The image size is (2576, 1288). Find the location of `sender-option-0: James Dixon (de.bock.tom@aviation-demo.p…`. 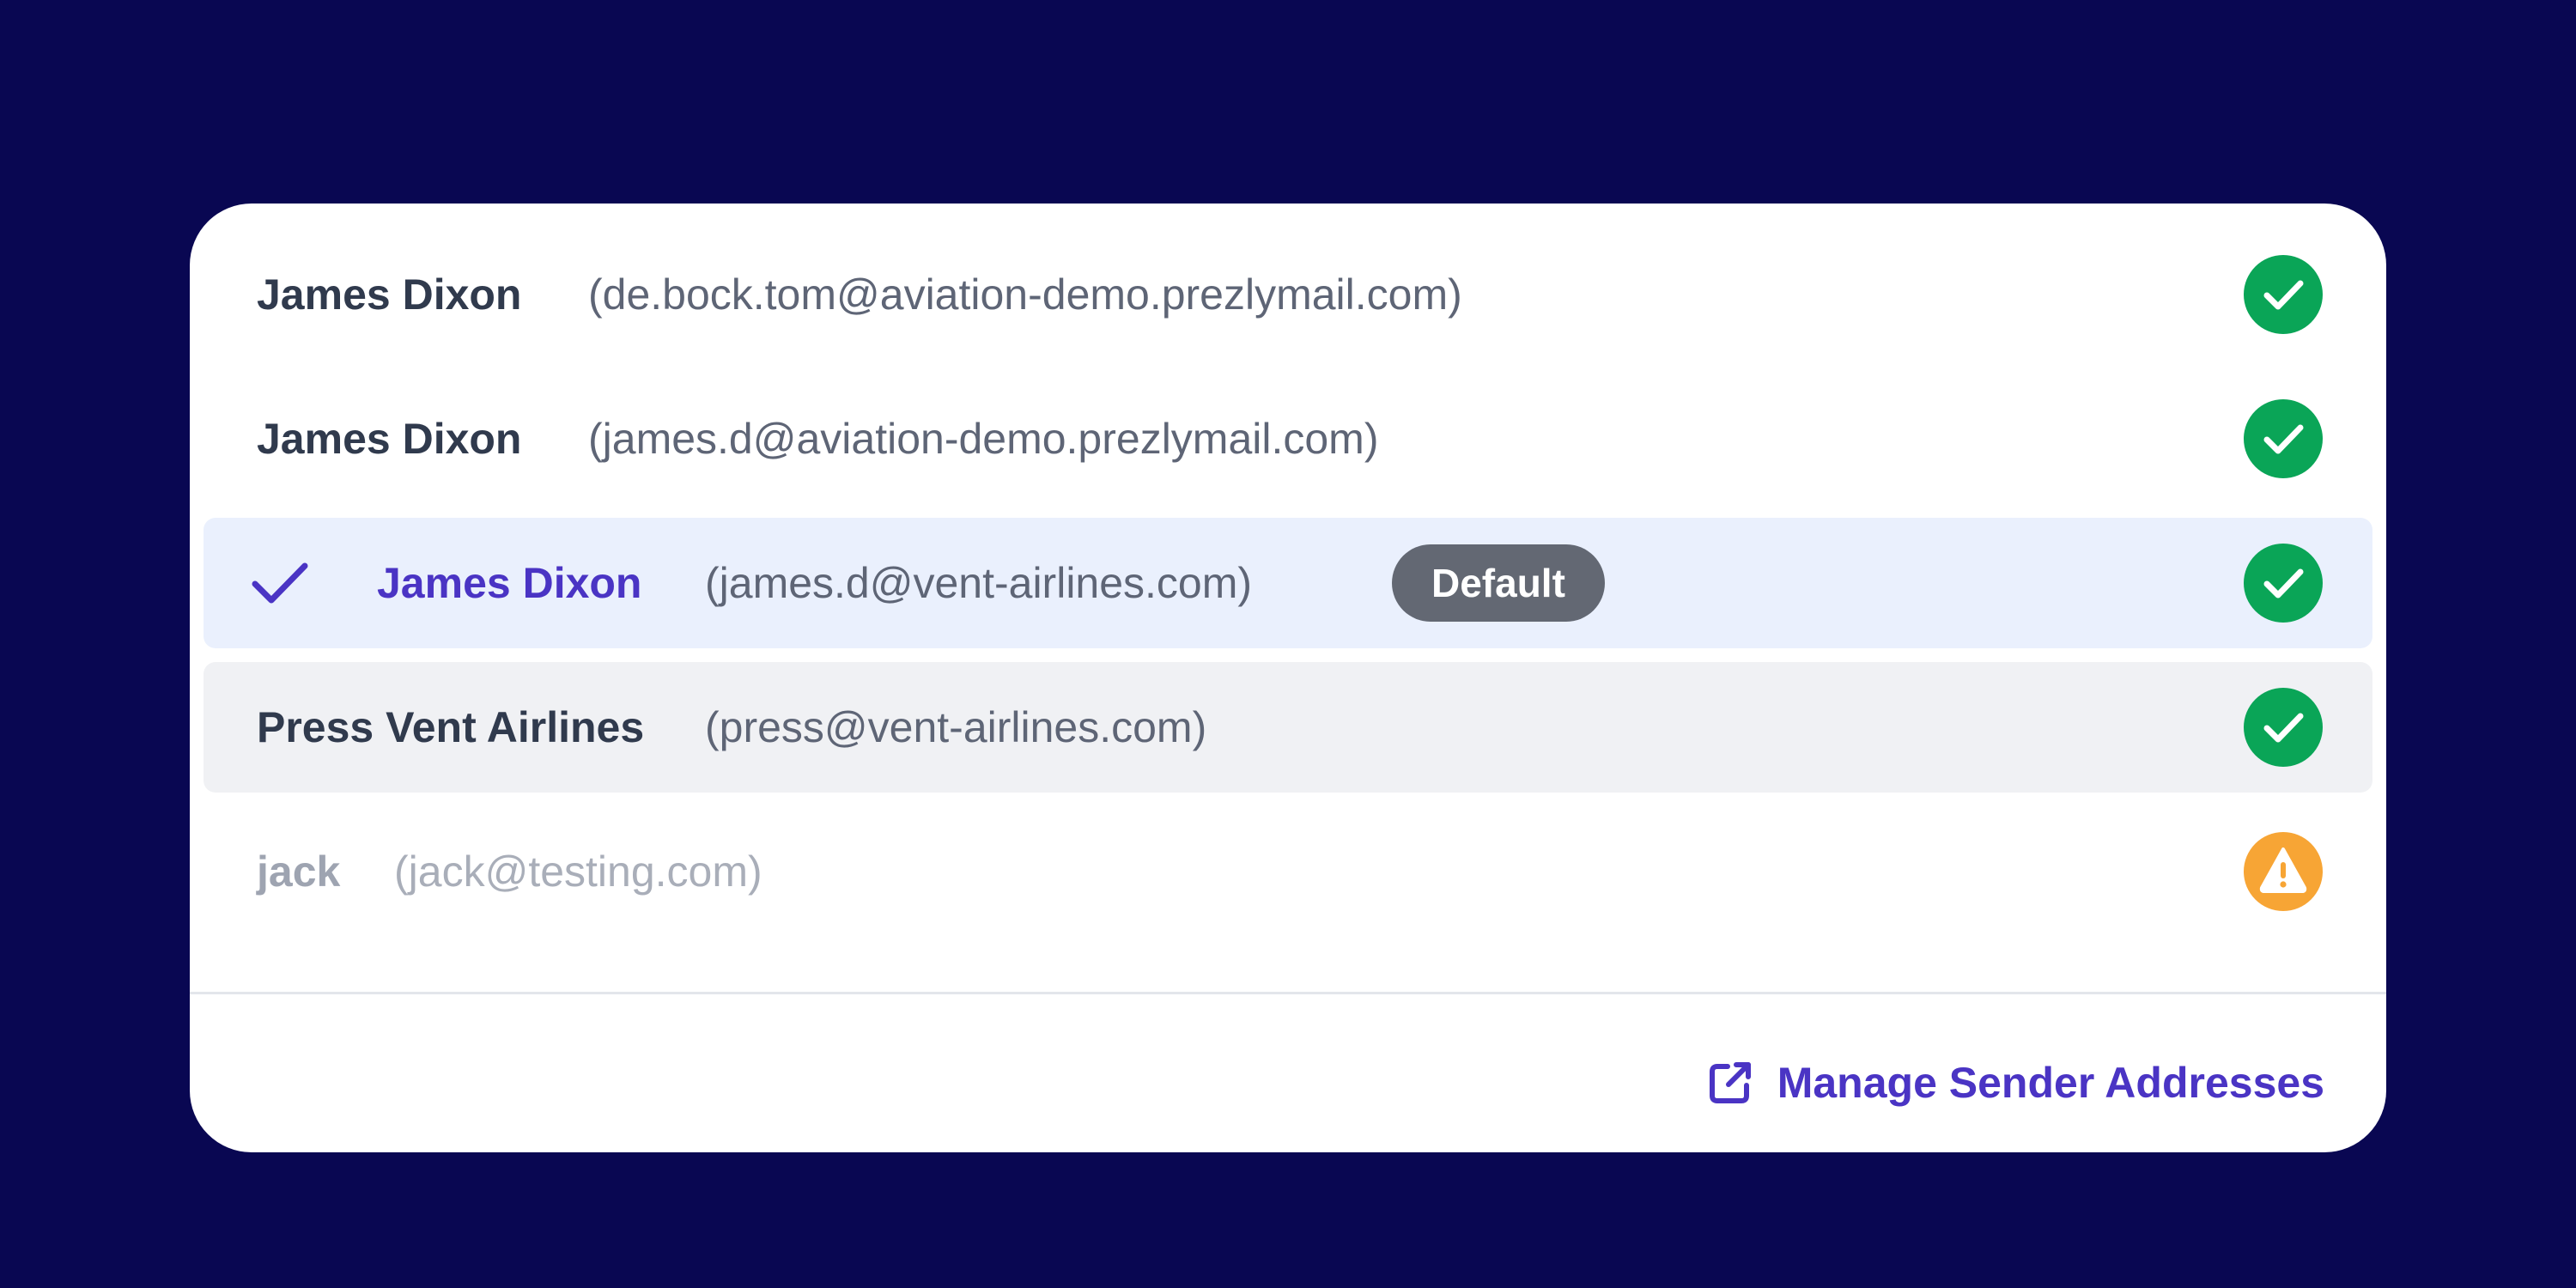

sender-option-0: James Dixon (de.bock.tom@aviation-demo.p… is located at coordinates (1288, 294).